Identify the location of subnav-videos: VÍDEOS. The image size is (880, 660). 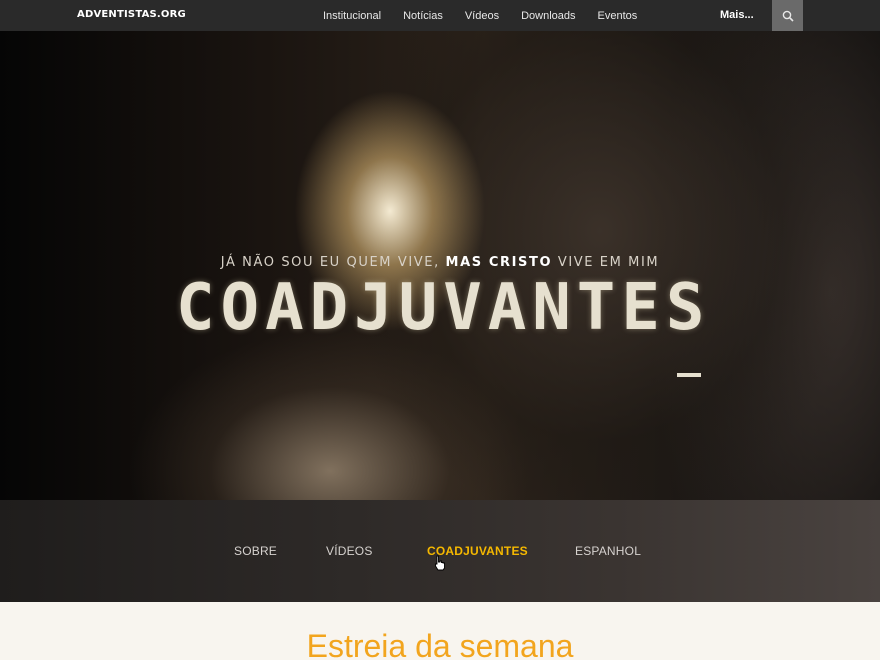
(349, 551).